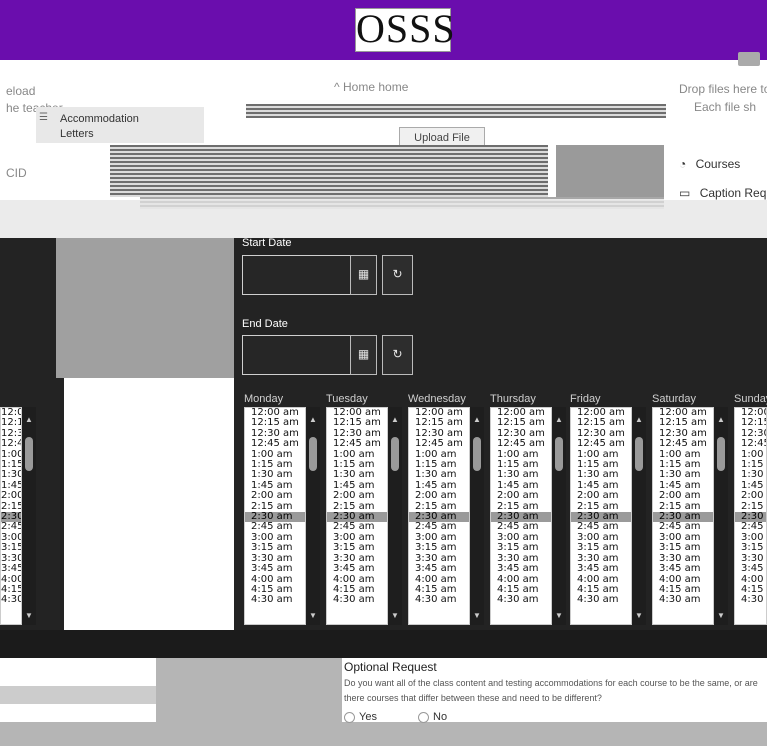 The image size is (767, 746). Describe the element at coordinates (16, 173) in the screenshot. I see `left-mid-text: CID` at that location.